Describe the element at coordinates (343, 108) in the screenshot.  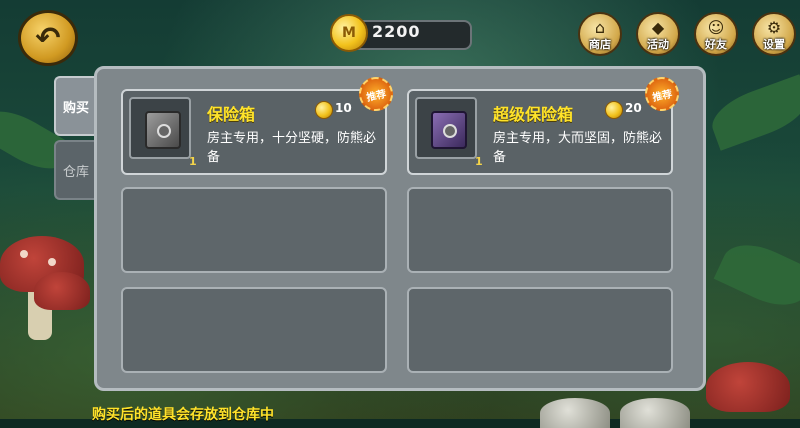
I see `item-price: 10` at that location.